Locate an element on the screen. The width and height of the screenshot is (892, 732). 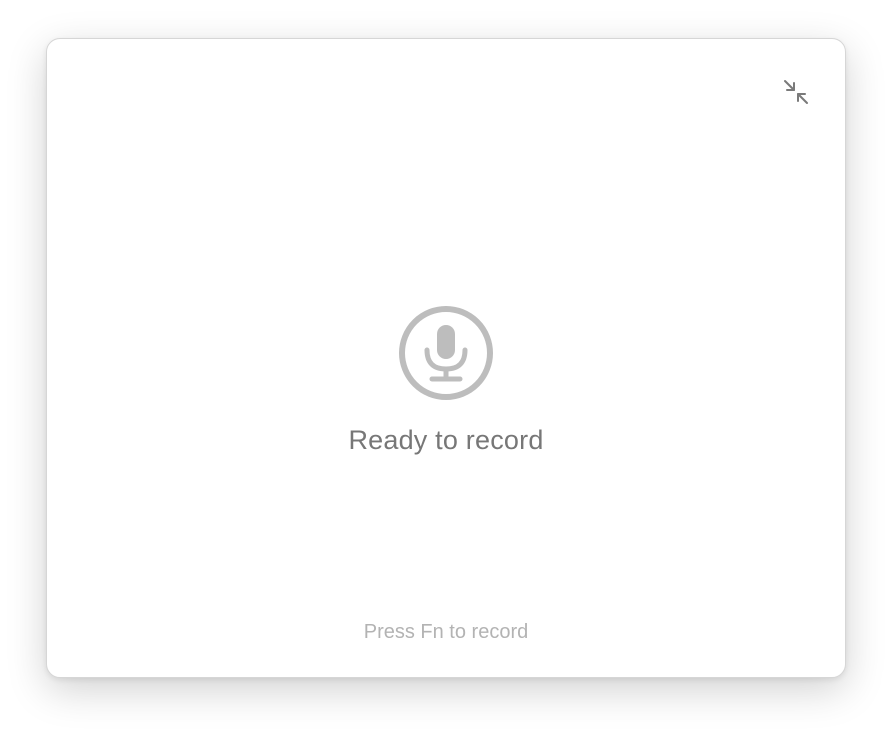
collapse-arrows-icon is located at coordinates (796, 92).